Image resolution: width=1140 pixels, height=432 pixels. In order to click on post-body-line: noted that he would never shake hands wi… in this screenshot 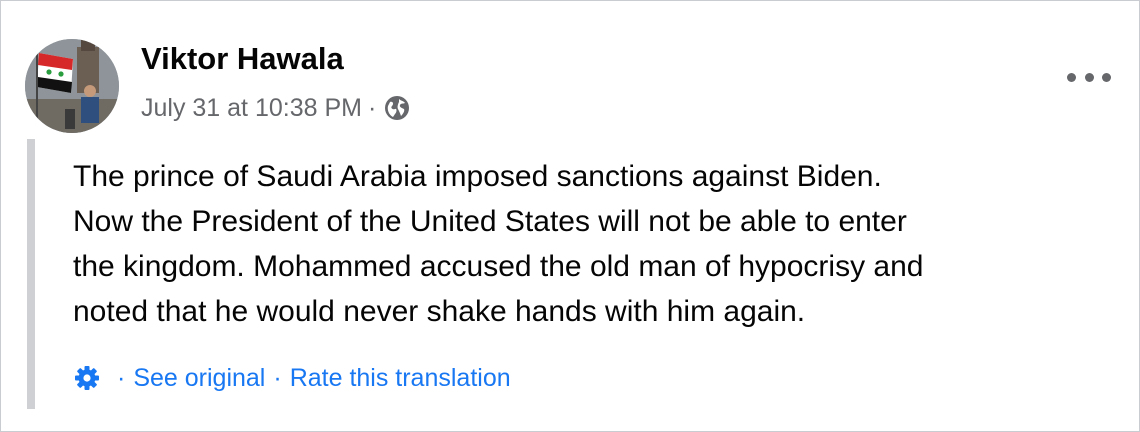, I will do `click(439, 311)`.